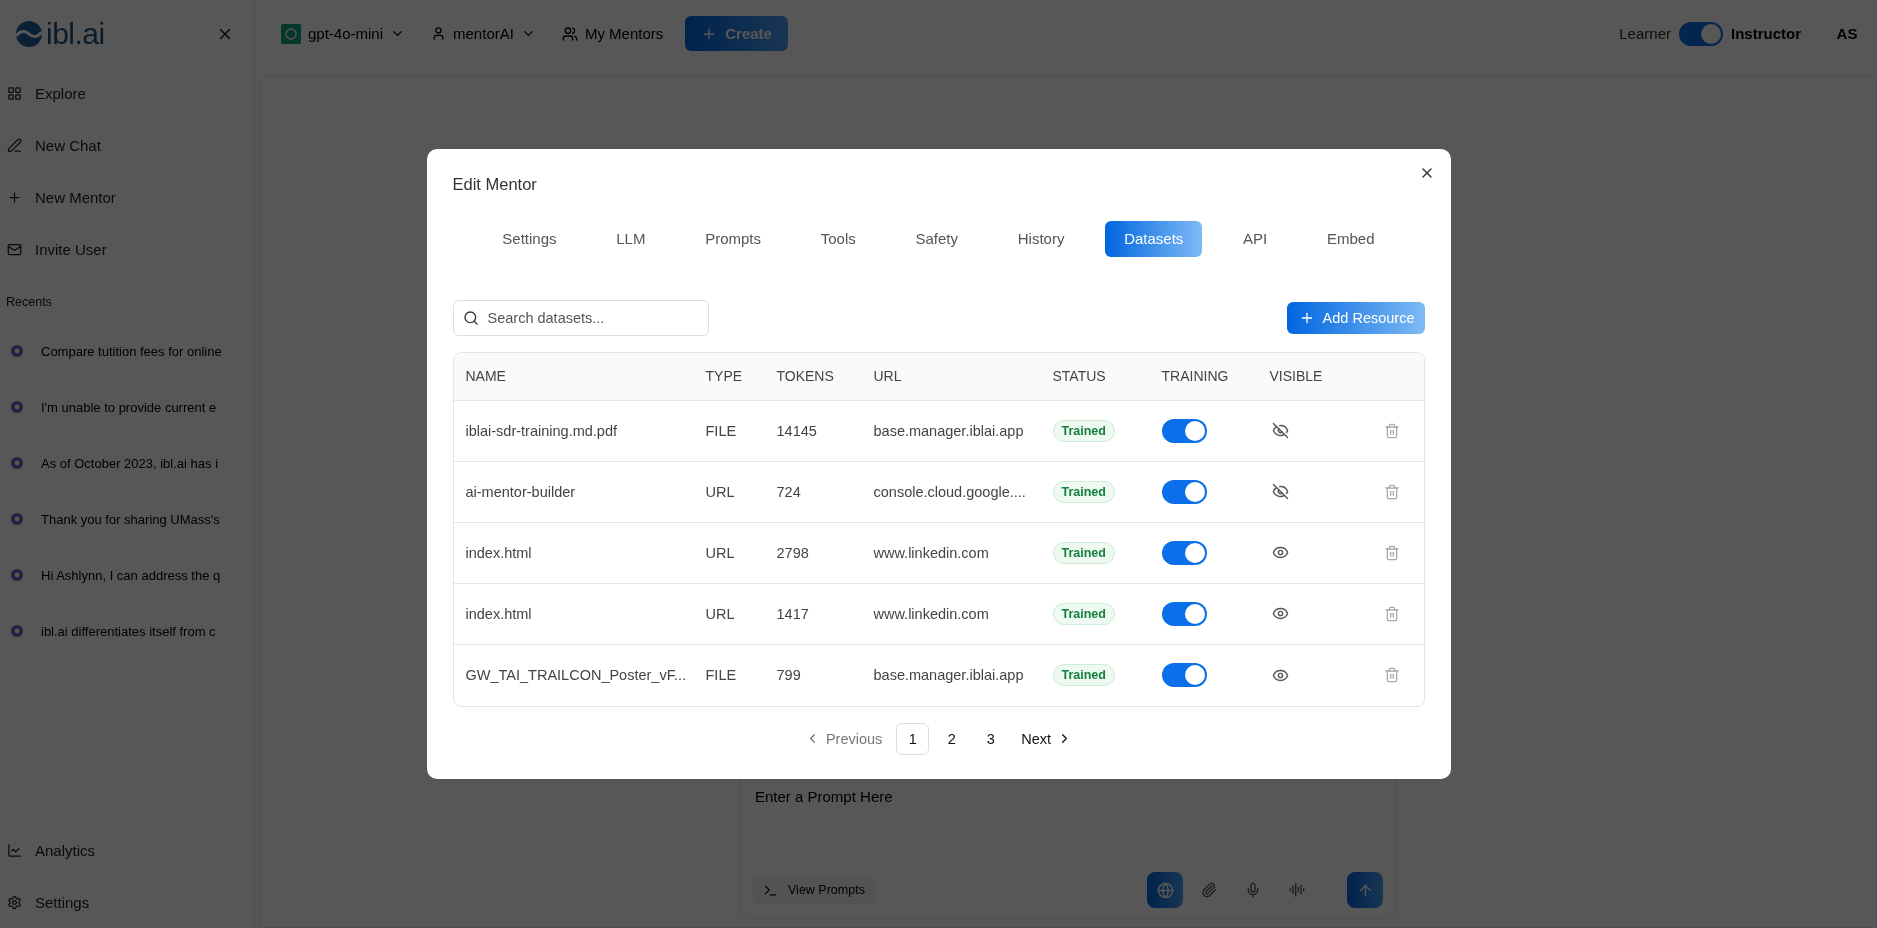 Image resolution: width=1877 pixels, height=928 pixels. Describe the element at coordinates (1253, 890) in the screenshot. I see `microphone-icon` at that location.